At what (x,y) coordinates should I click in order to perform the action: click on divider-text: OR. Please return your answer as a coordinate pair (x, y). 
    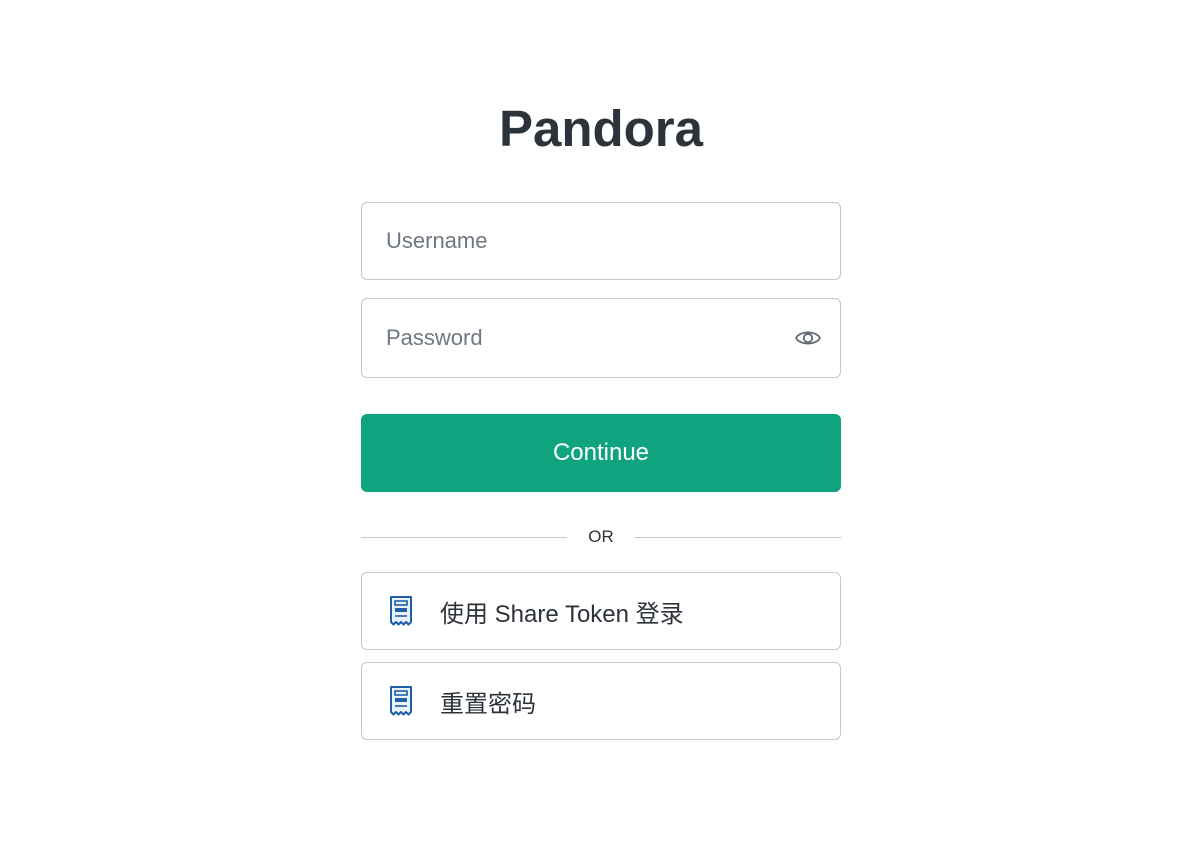
    Looking at the image, I should click on (601, 536).